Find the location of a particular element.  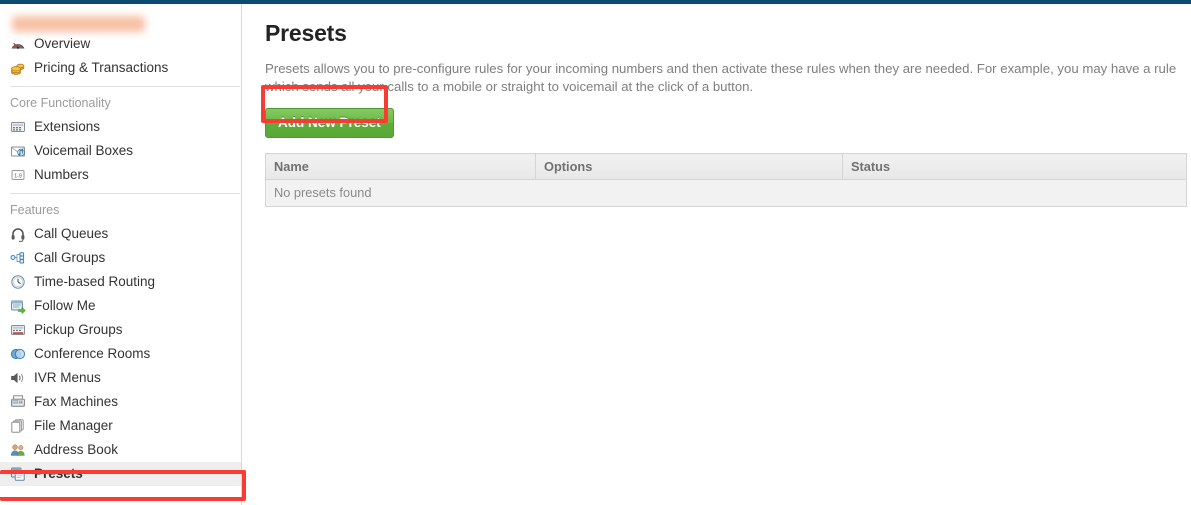

sidebar-item-presets: Presets is located at coordinates (120, 474).